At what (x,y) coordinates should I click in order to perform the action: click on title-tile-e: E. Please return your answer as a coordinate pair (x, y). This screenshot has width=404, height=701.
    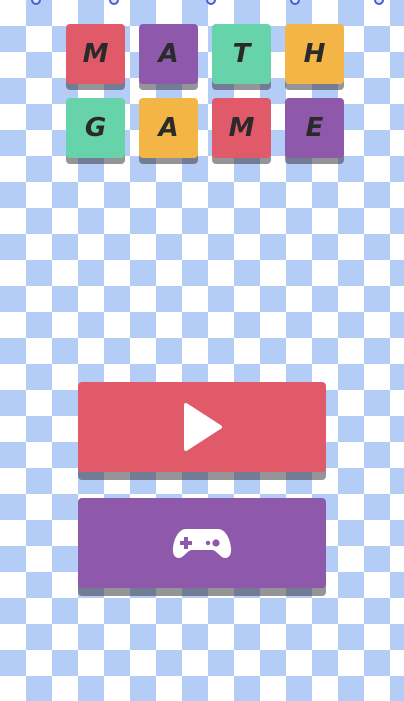
    Looking at the image, I should click on (314, 128).